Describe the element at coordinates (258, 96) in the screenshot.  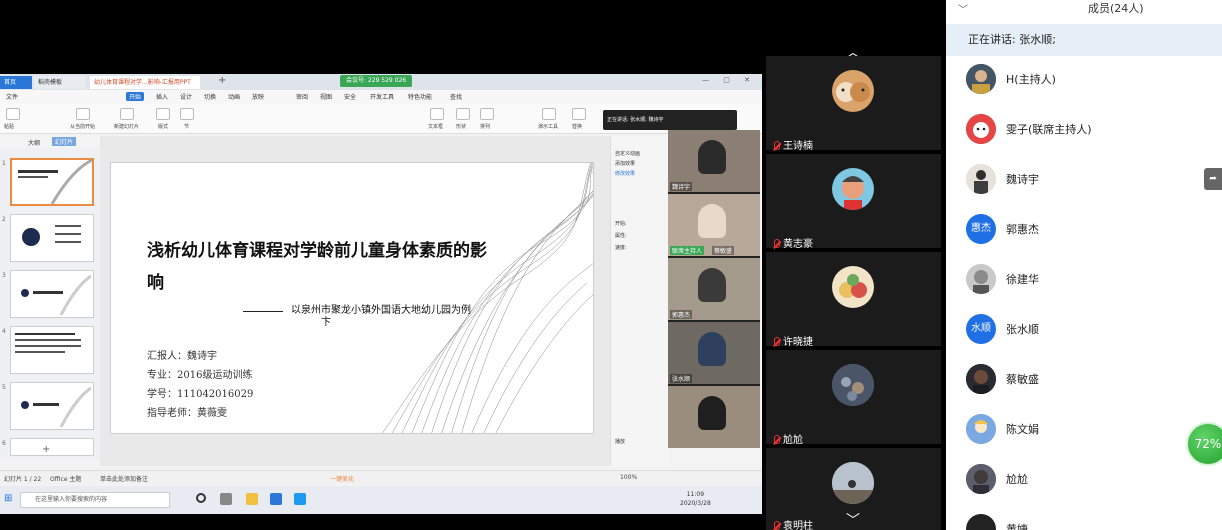
I see `menu-slideshow: 放映` at that location.